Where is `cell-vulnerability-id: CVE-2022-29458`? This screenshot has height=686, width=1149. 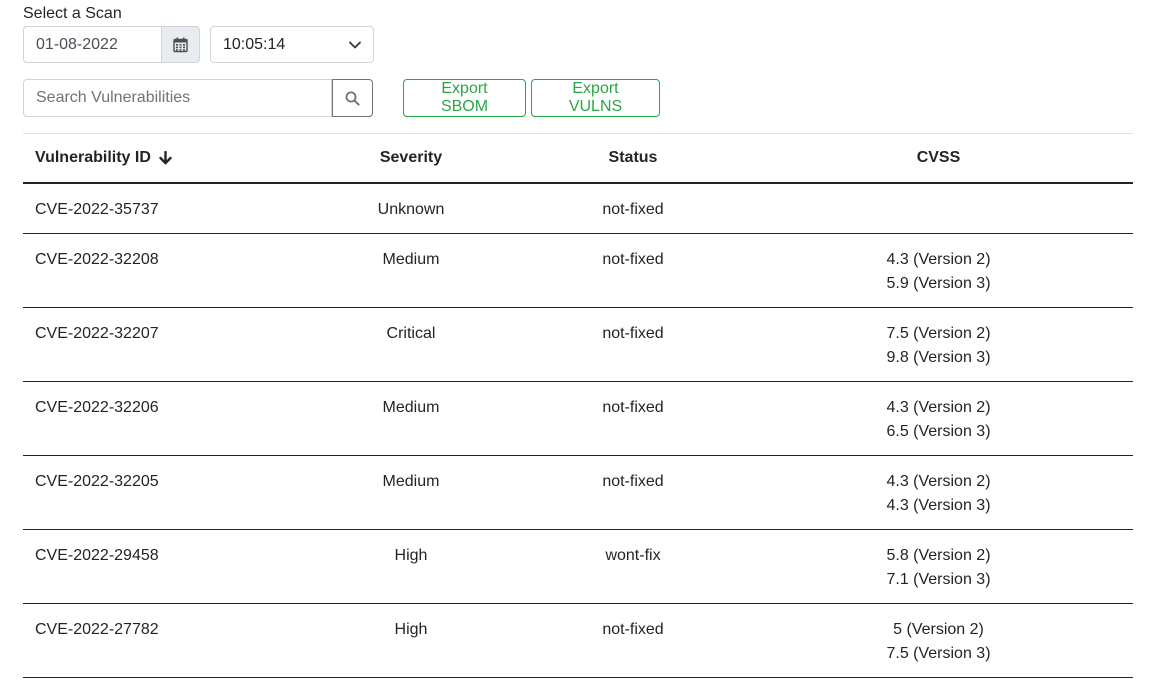 cell-vulnerability-id: CVE-2022-29458 is located at coordinates (161, 566).